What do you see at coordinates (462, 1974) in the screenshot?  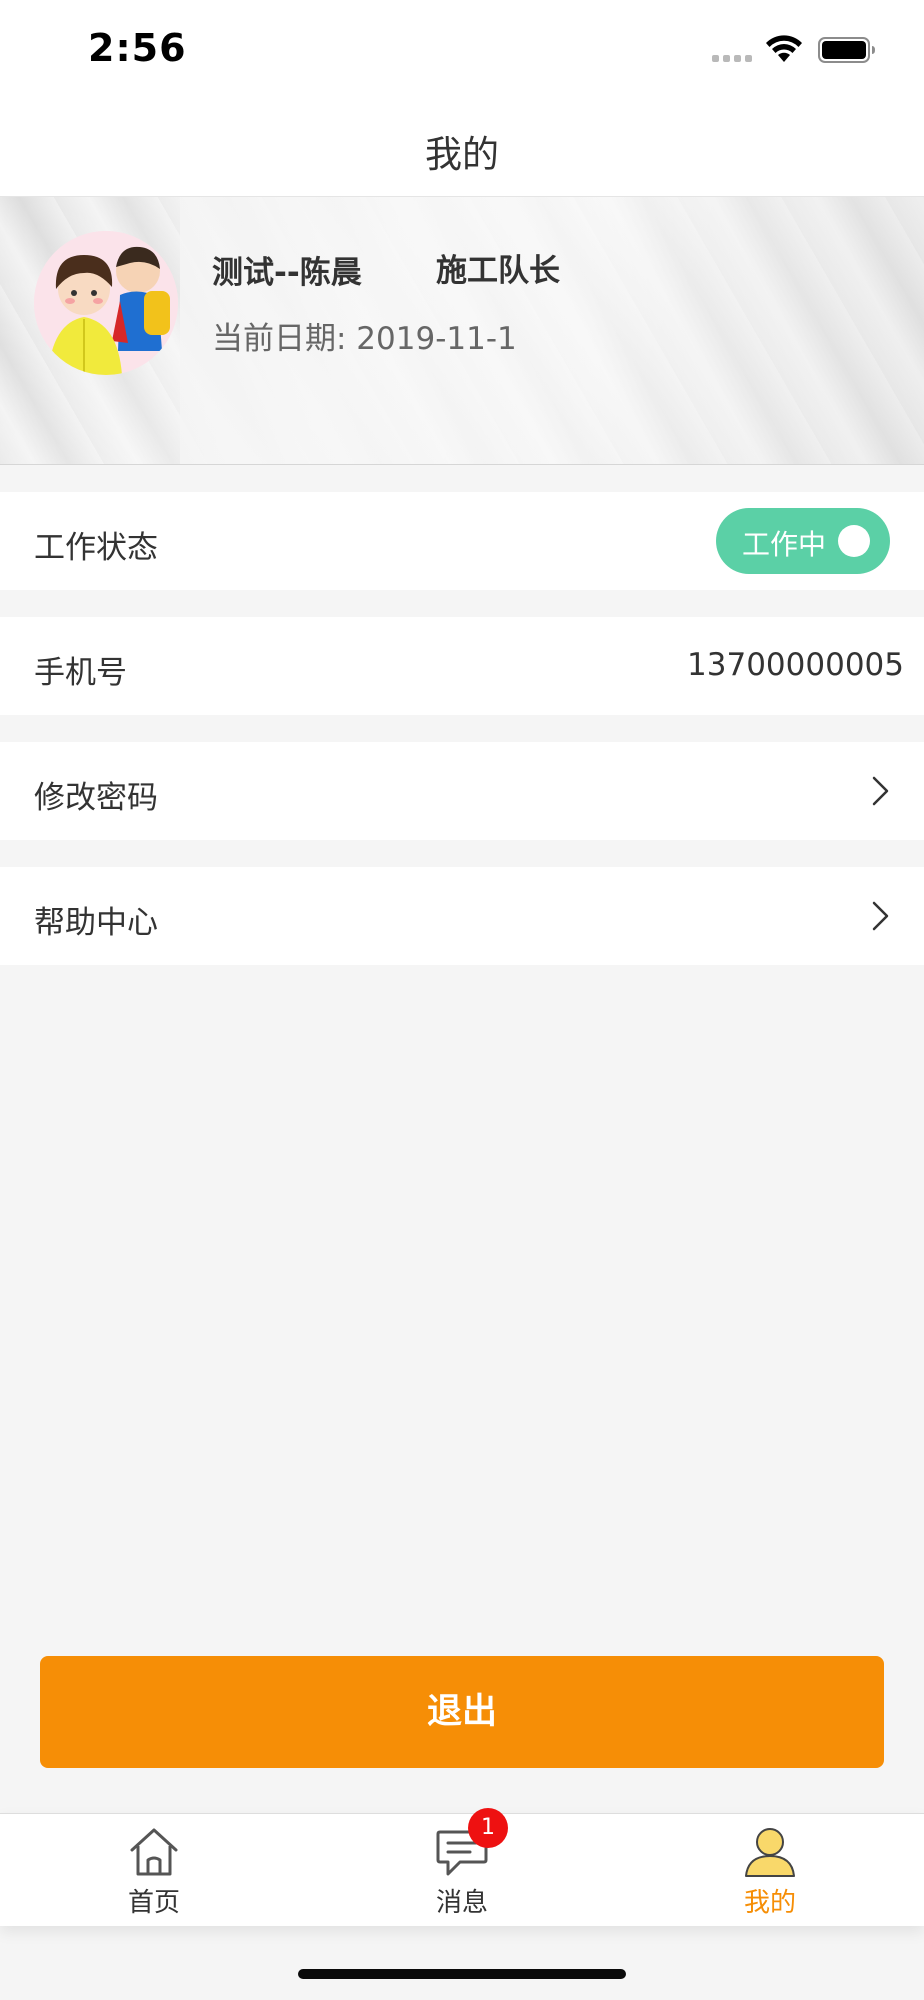 I see `home-indicator` at bounding box center [462, 1974].